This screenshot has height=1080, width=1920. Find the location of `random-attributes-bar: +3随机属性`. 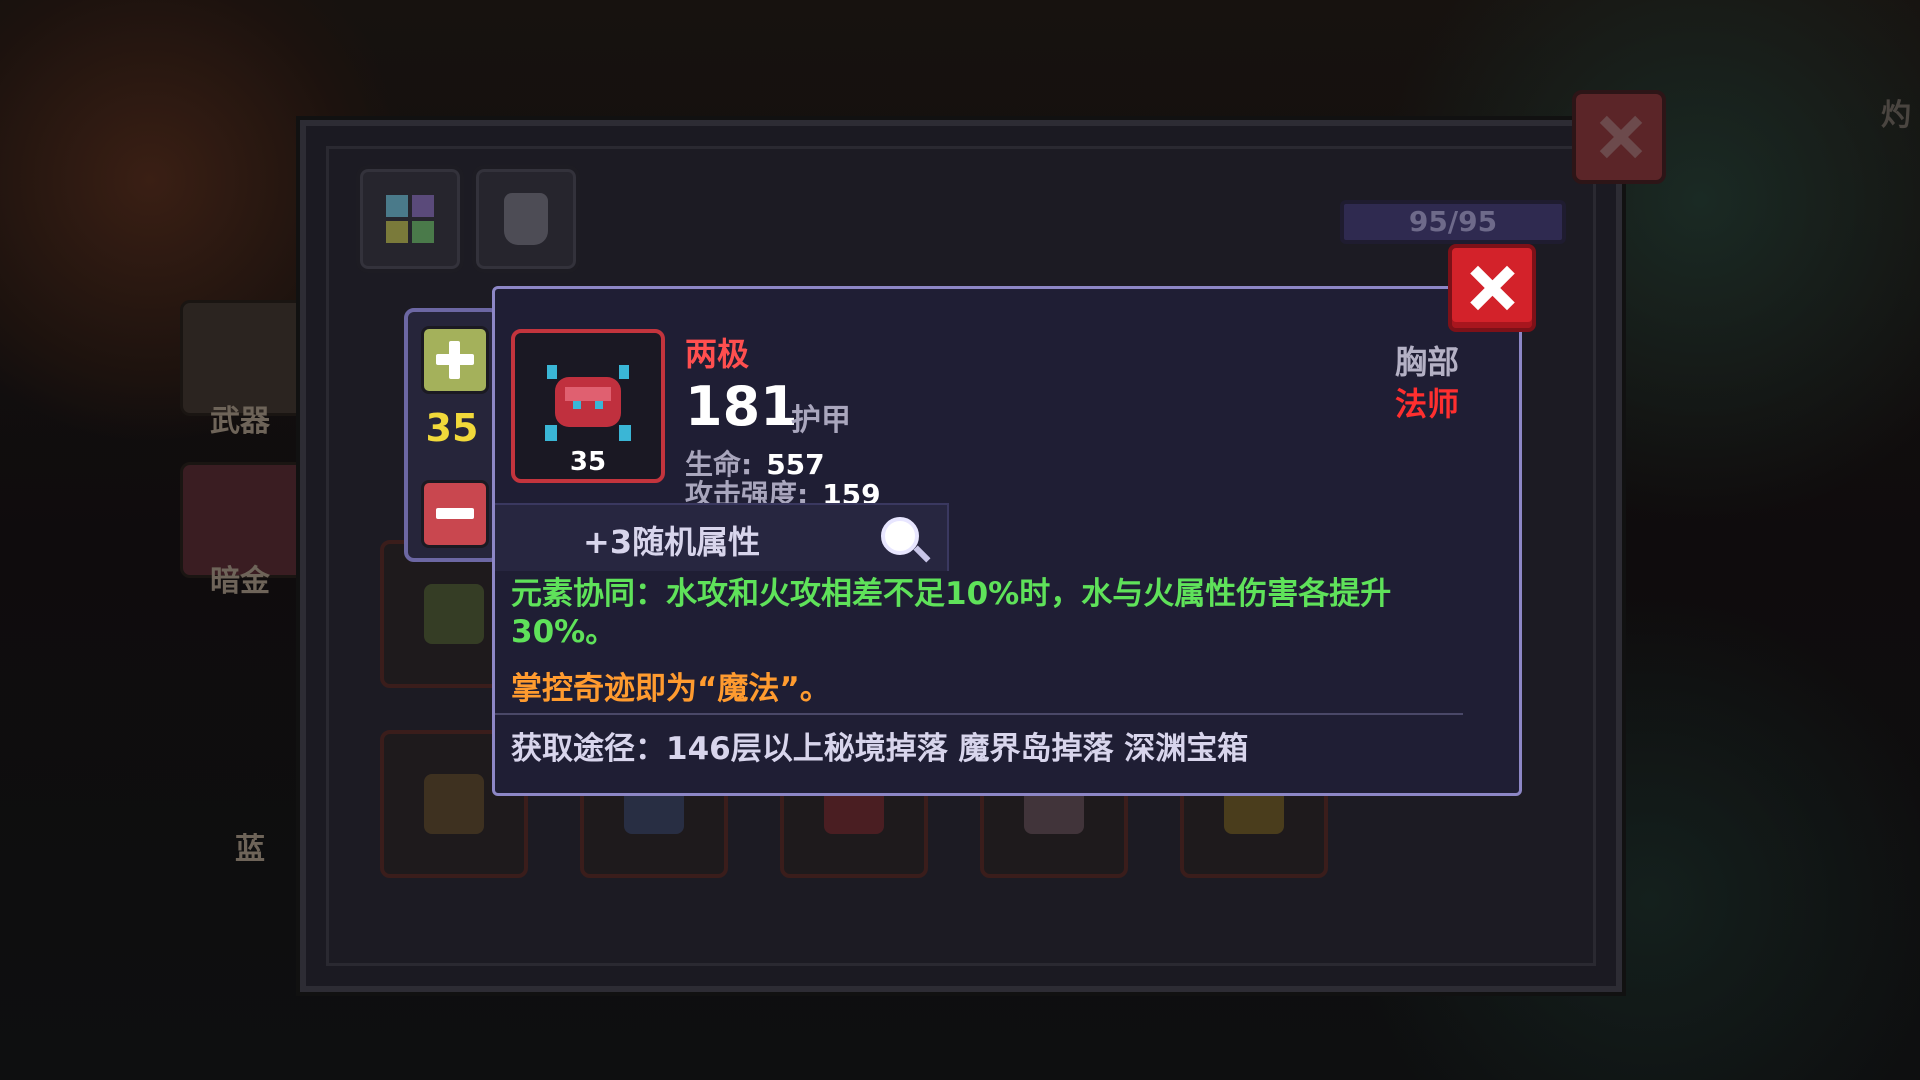

random-attributes-bar: +3随机属性 is located at coordinates (722, 537).